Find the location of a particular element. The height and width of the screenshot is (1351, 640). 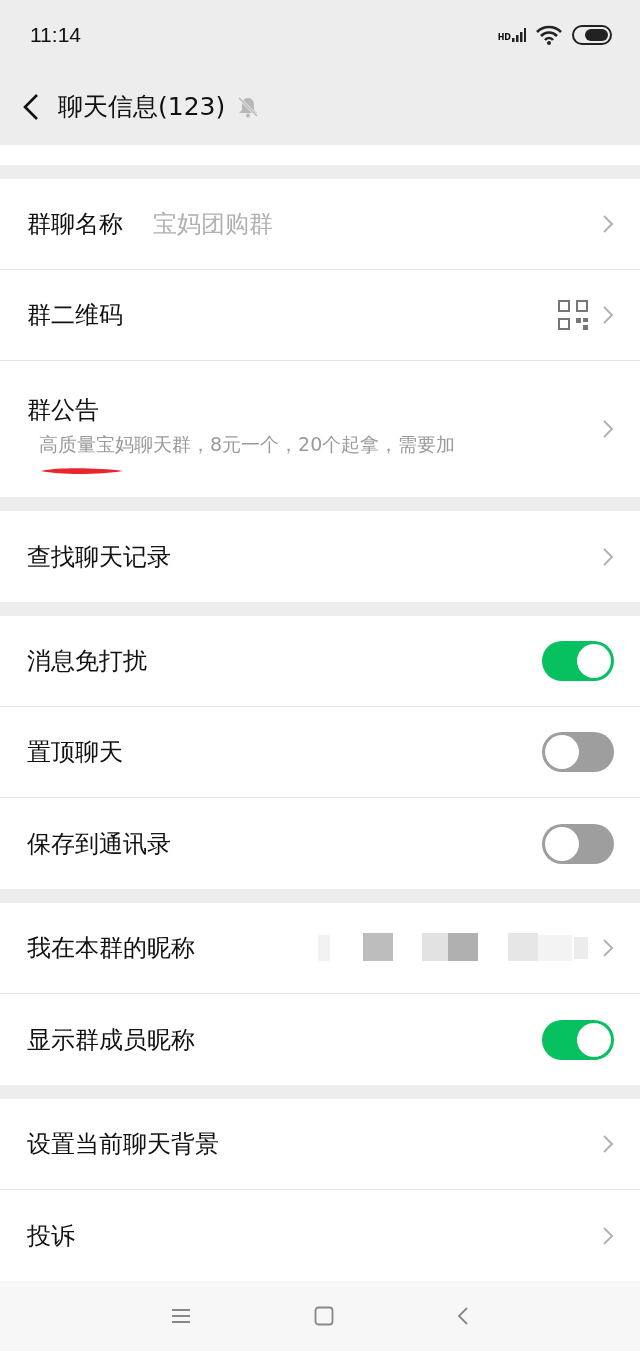

wifi-icon is located at coordinates (549, 35).